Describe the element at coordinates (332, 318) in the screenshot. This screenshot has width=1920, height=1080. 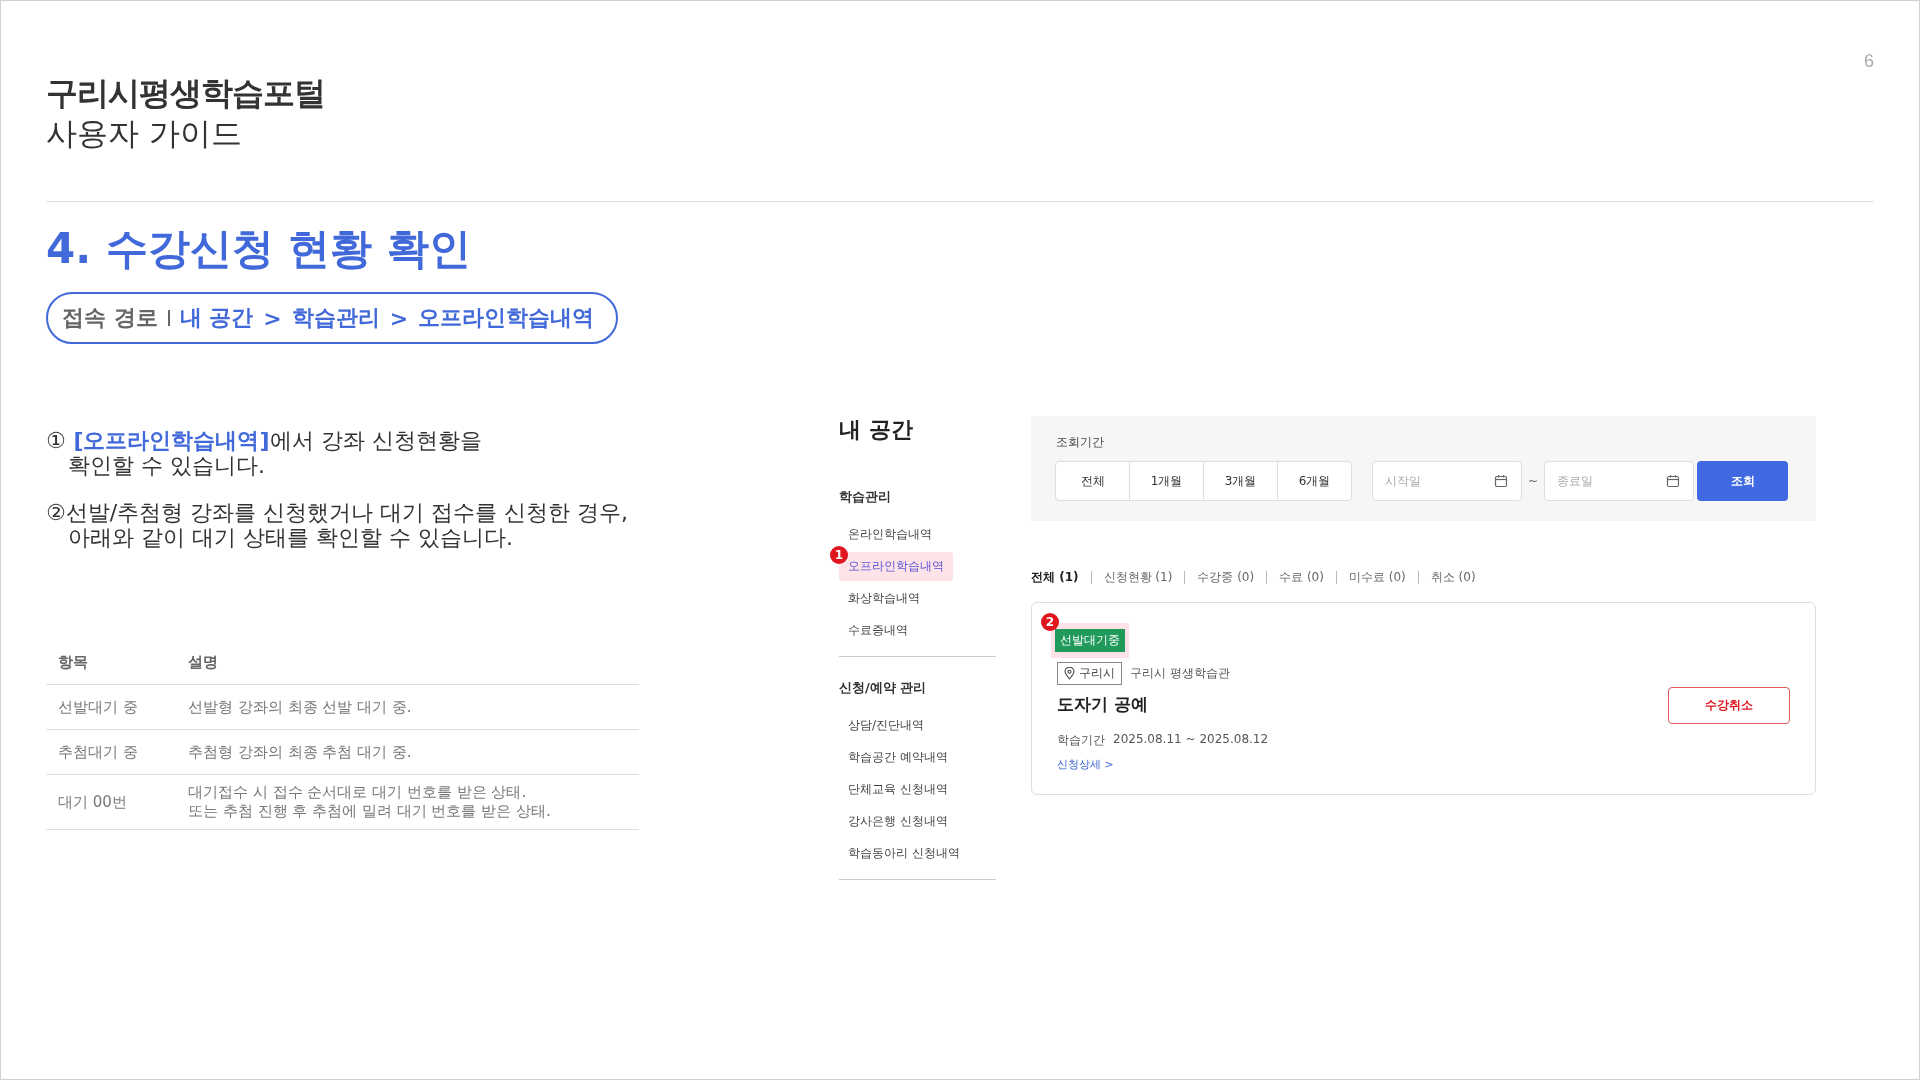
I see `access-path: 접속 경로 내 공간 > 학습관리 > 오프라인학습내역` at that location.